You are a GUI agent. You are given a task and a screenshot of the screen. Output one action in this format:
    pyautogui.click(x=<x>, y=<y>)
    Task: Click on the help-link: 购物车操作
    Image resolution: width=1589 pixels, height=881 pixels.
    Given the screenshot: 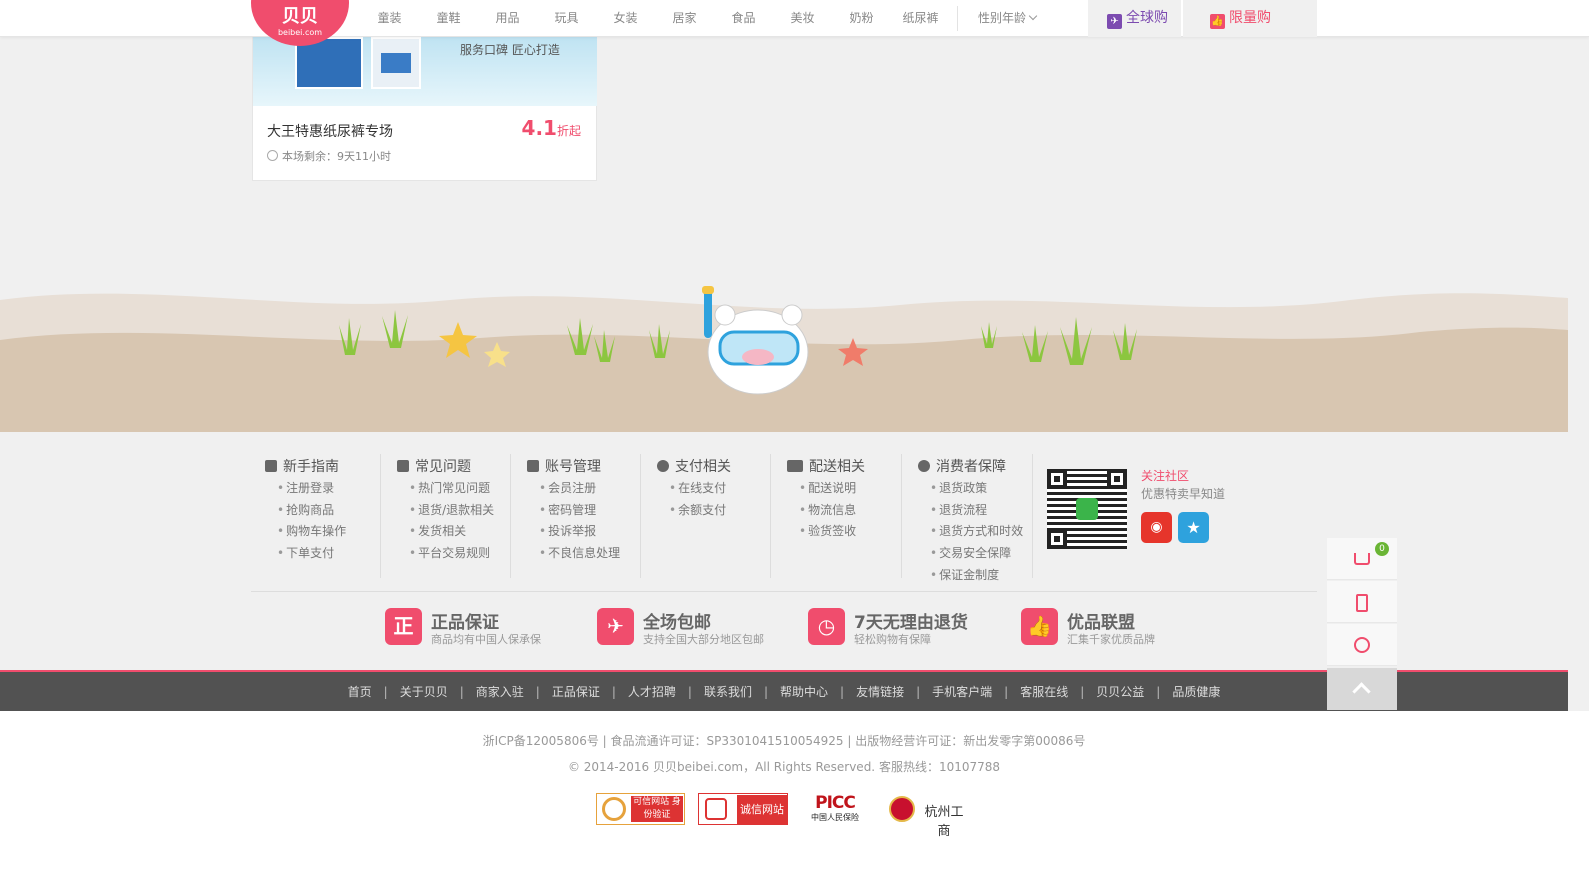 What is the action you would take?
    pyautogui.click(x=305, y=532)
    